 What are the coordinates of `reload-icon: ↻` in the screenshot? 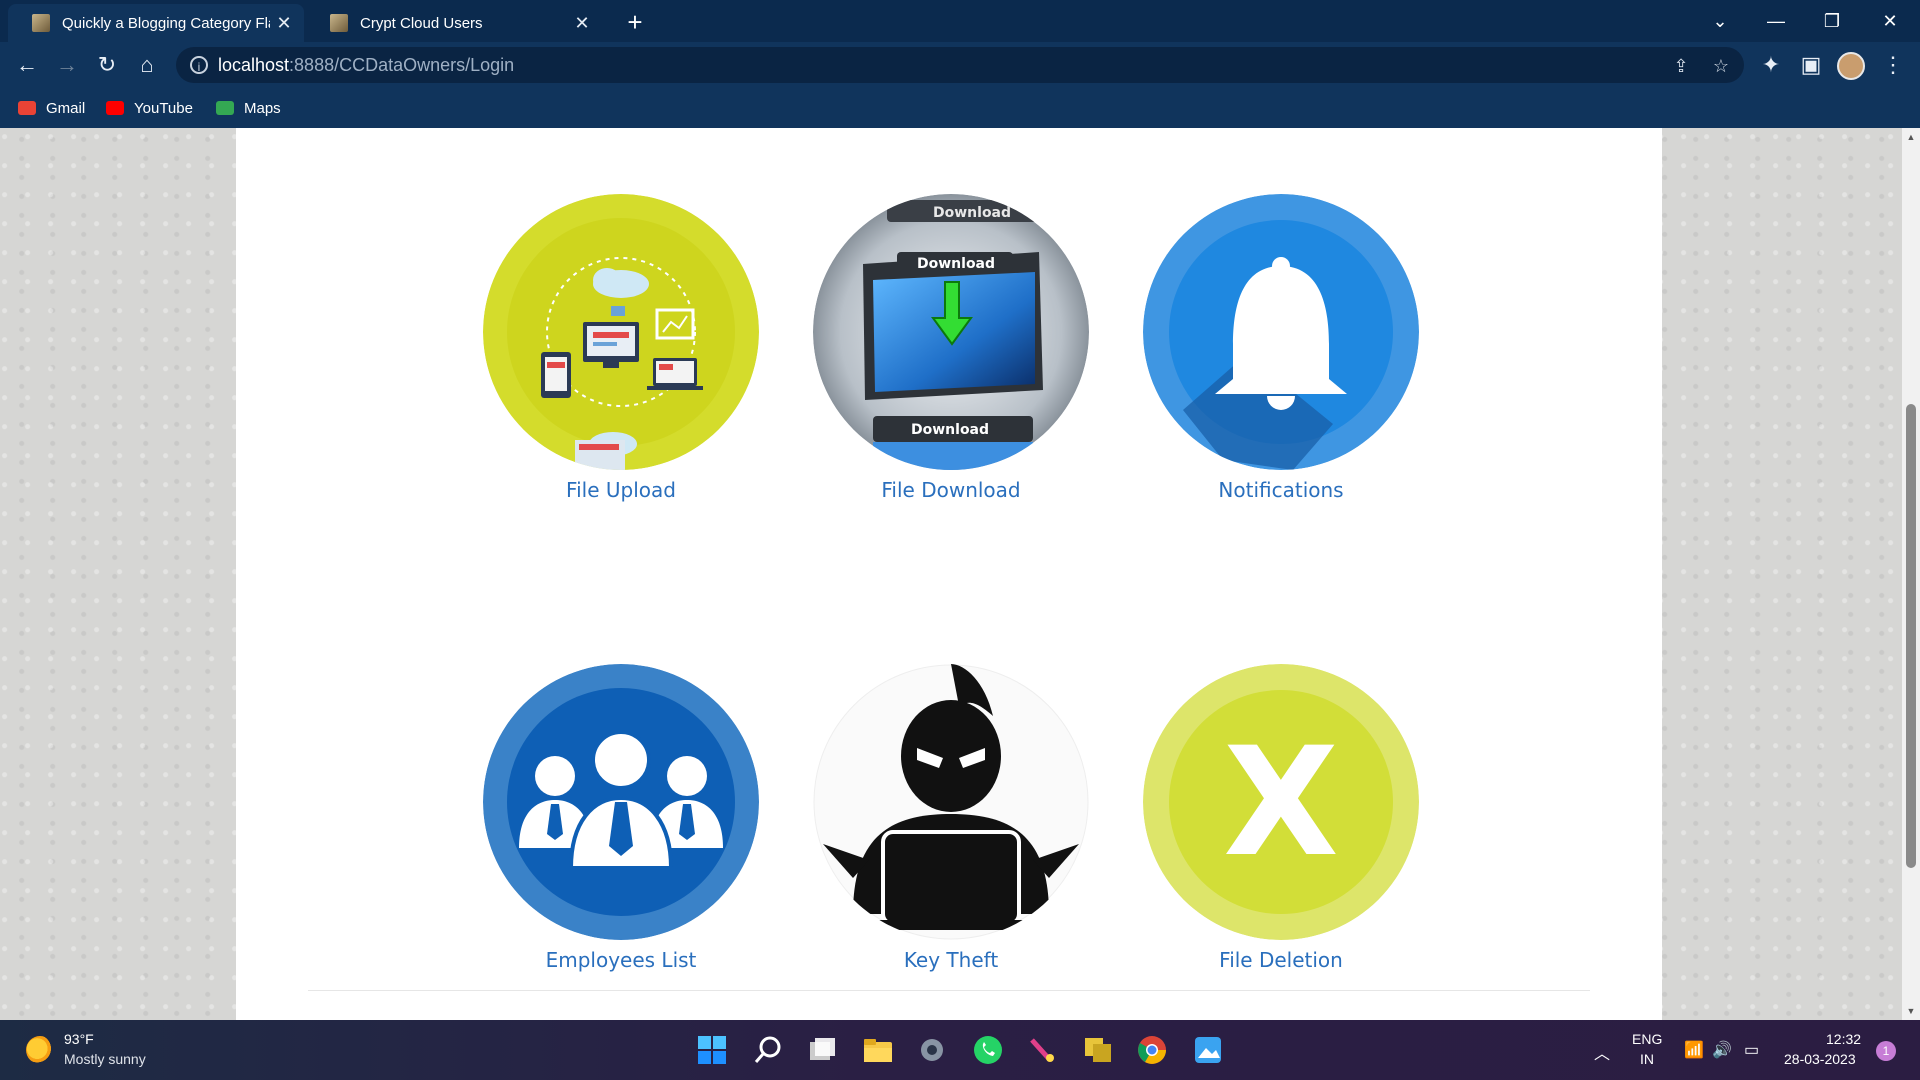 It's located at (107, 65).